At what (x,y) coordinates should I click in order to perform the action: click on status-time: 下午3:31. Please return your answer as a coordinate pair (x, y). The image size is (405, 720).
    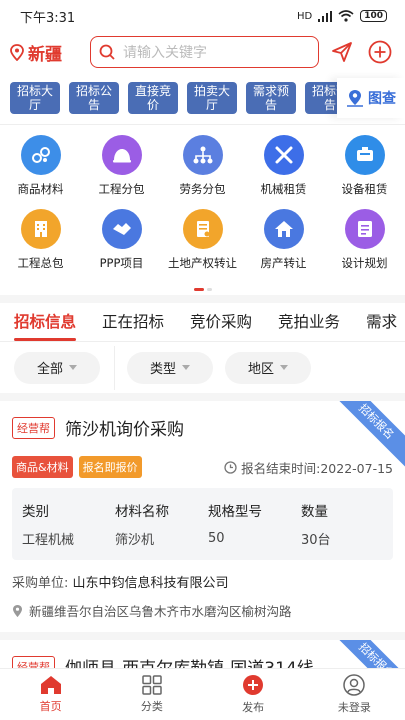
    Looking at the image, I should click on (48, 18).